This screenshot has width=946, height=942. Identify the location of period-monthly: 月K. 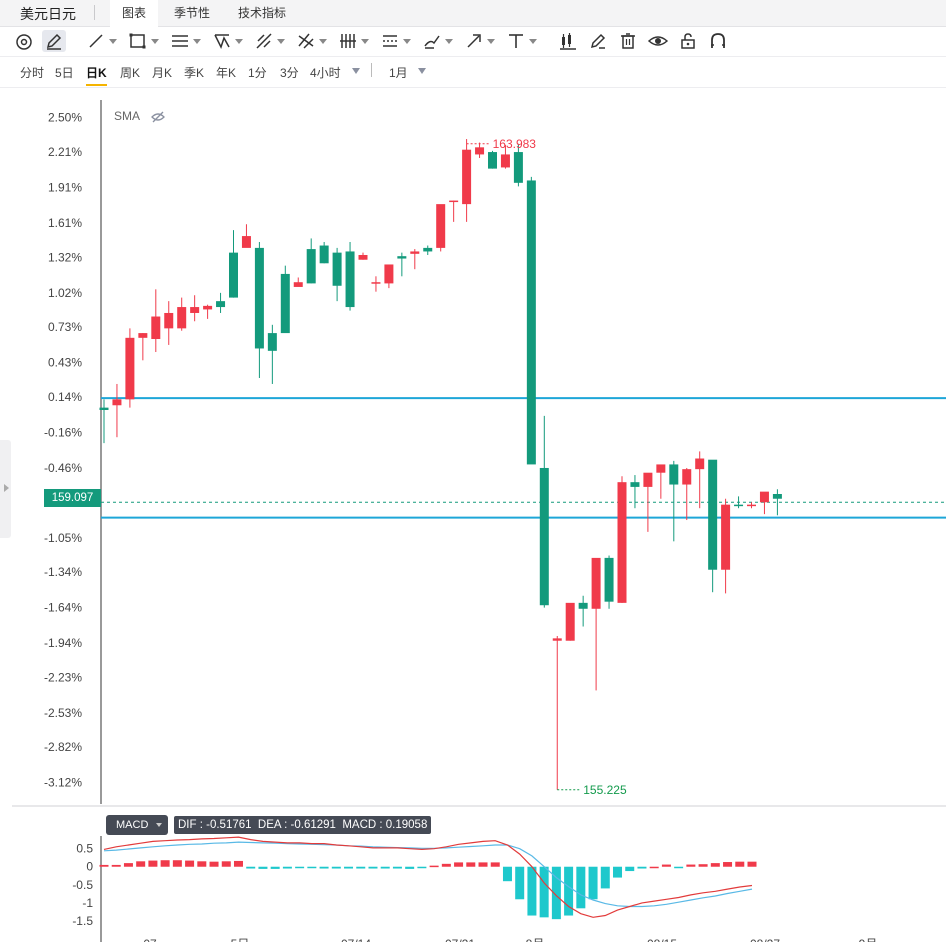
(162, 74).